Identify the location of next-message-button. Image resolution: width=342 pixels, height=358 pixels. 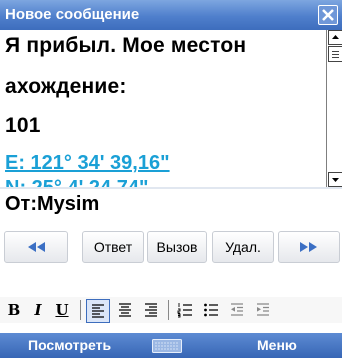
(309, 247).